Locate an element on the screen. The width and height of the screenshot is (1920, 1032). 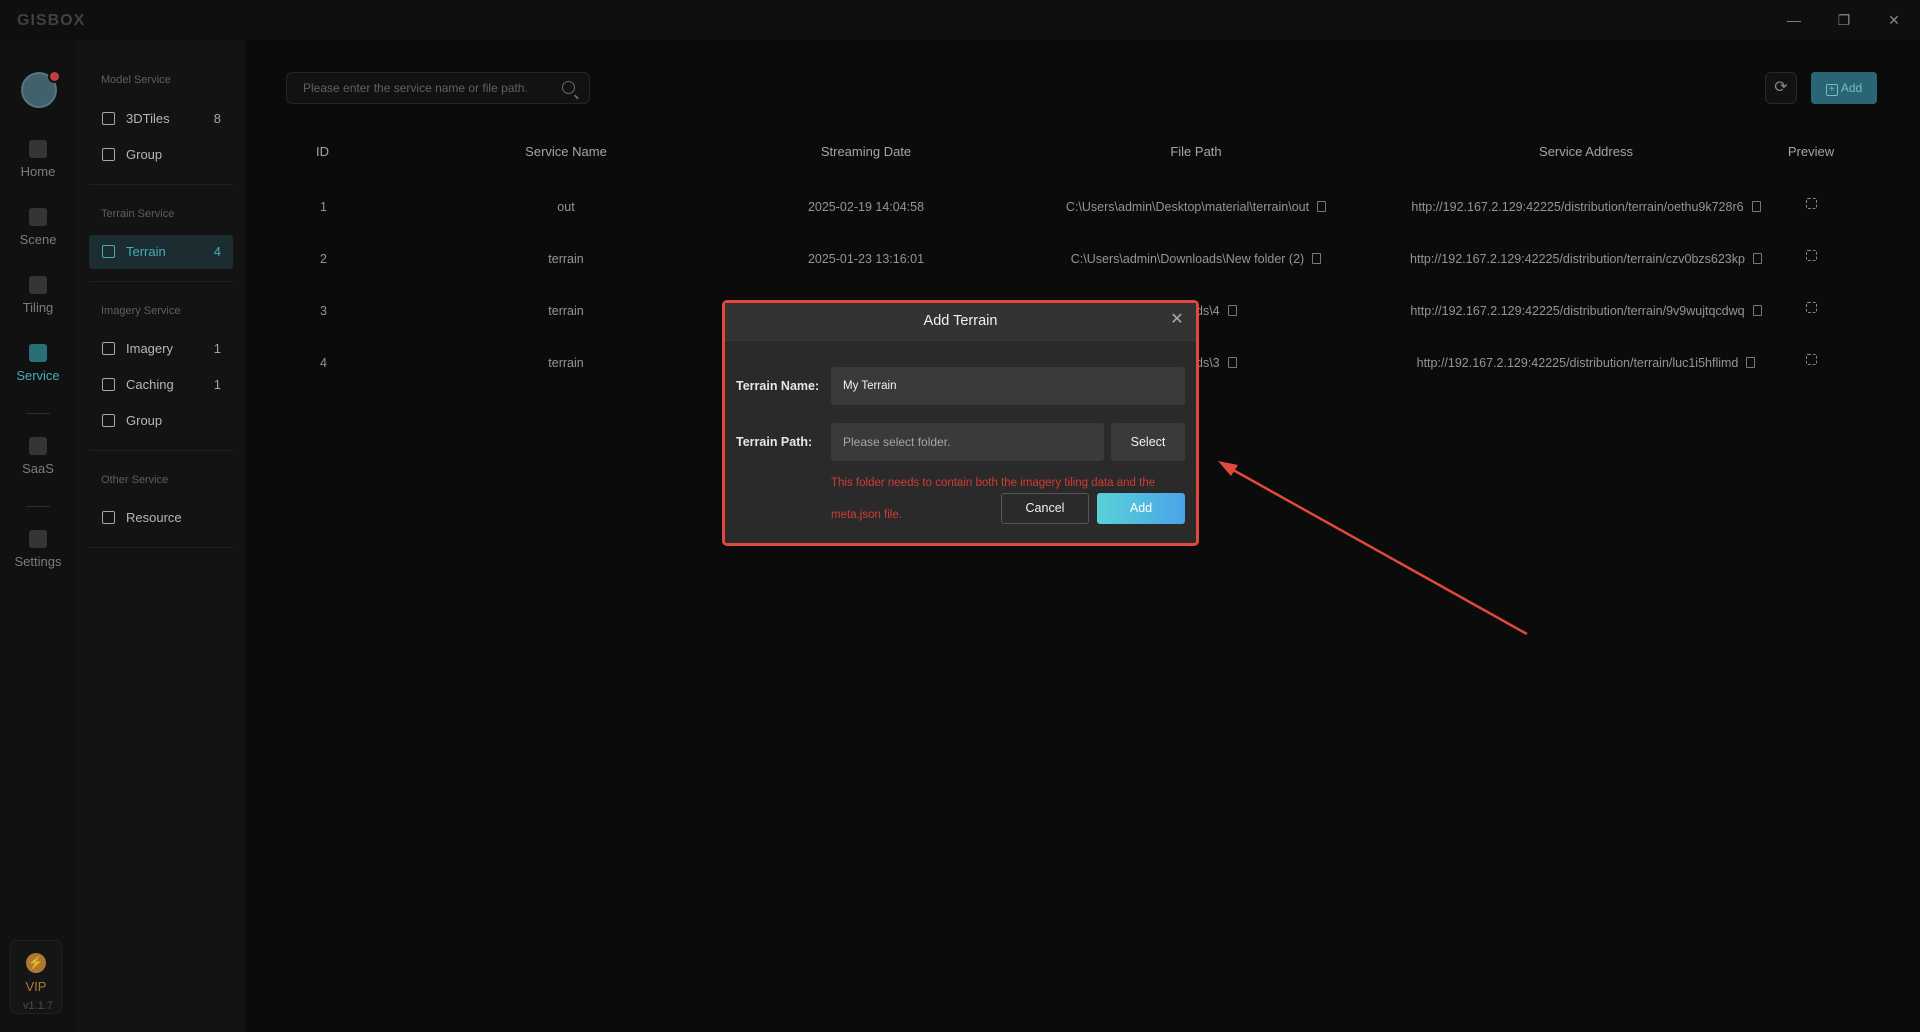
terrain-path-input is located at coordinates (967, 442).